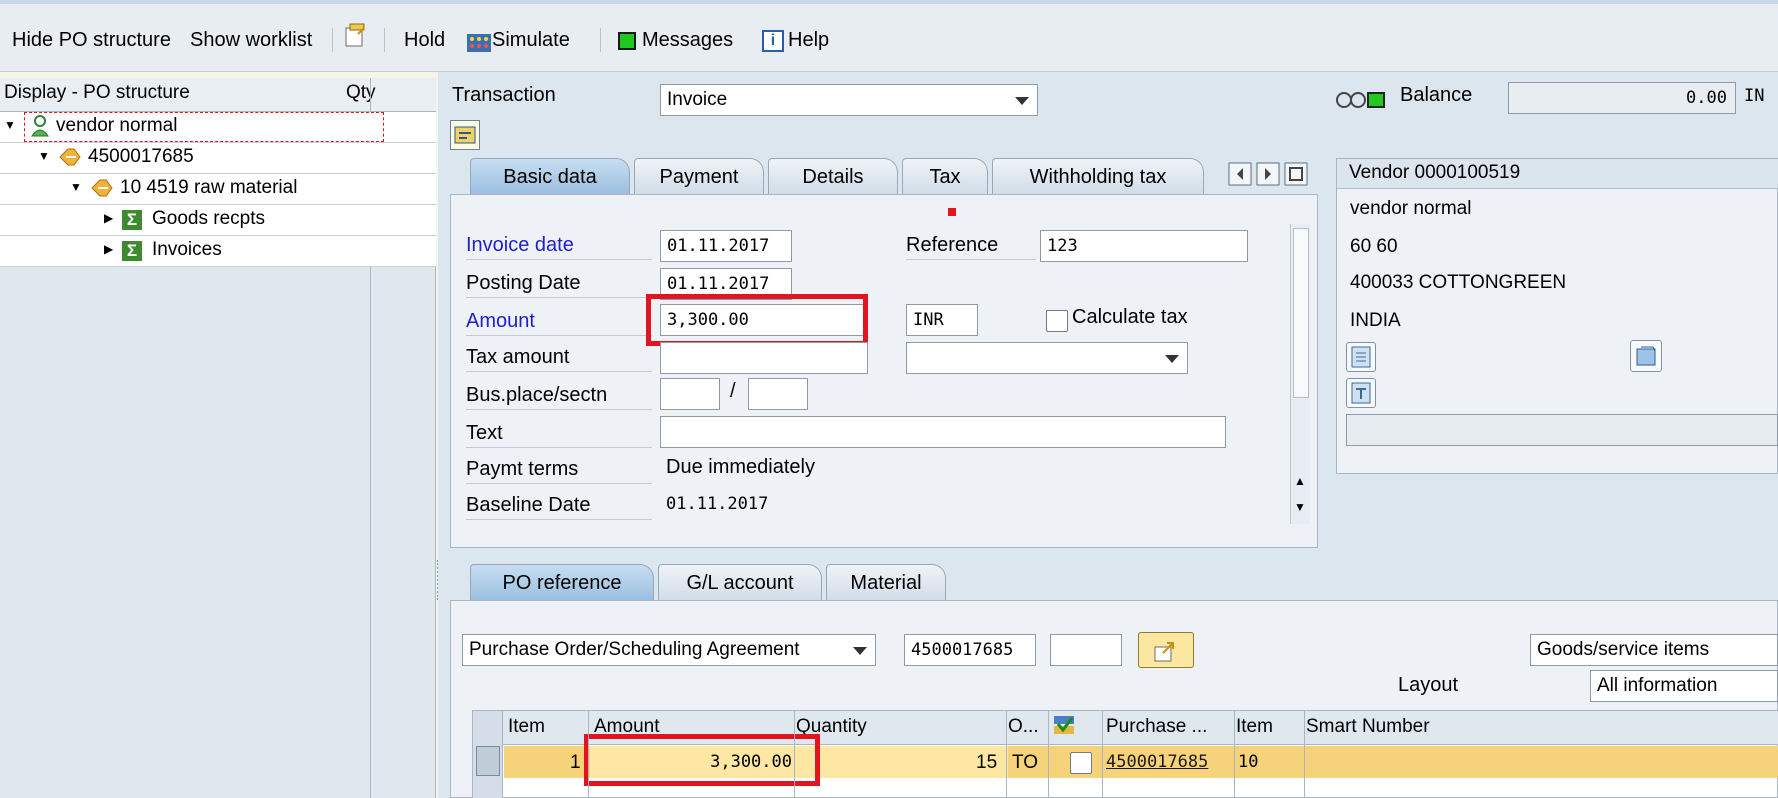 This screenshot has width=1778, height=798. What do you see at coordinates (970, 650) in the screenshot?
I see `po-number-field: 4500017685` at bounding box center [970, 650].